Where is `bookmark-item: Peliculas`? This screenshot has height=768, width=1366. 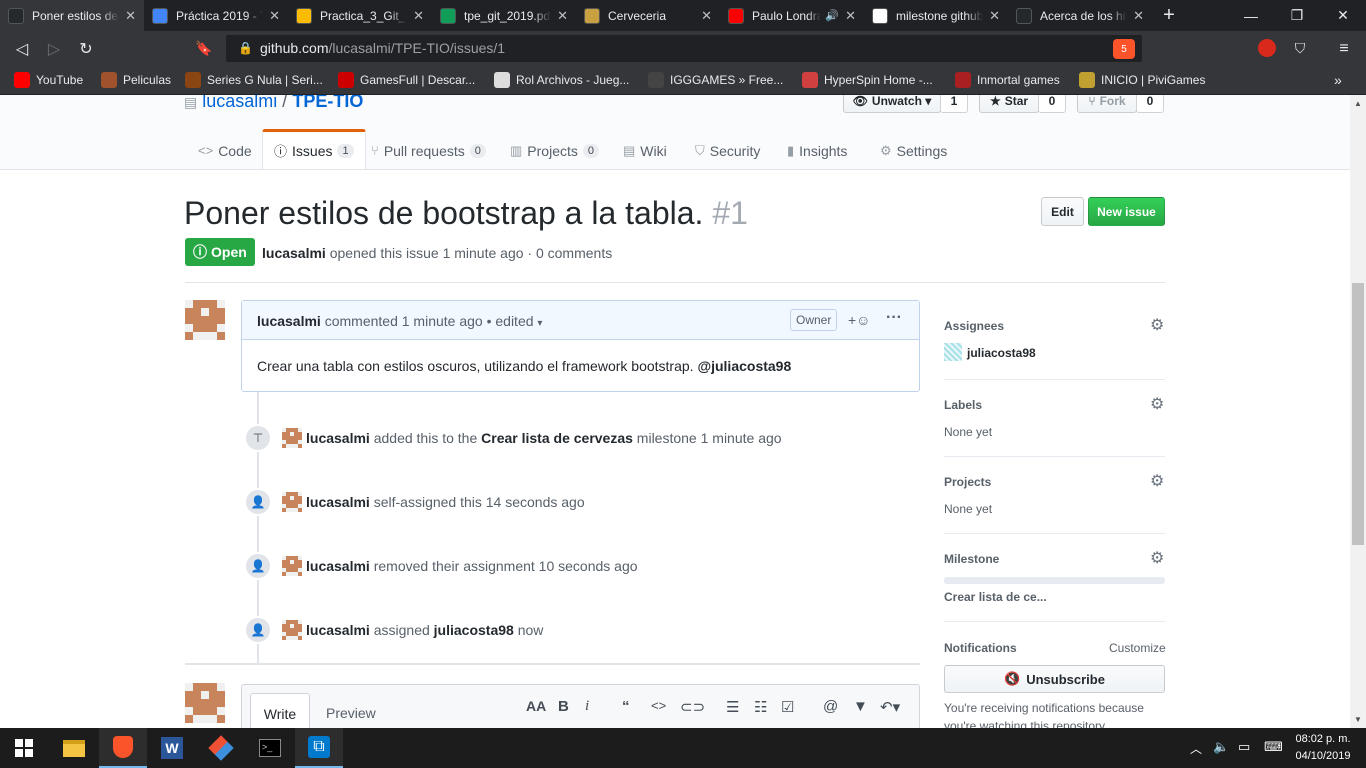 bookmark-item: Peliculas is located at coordinates (136, 80).